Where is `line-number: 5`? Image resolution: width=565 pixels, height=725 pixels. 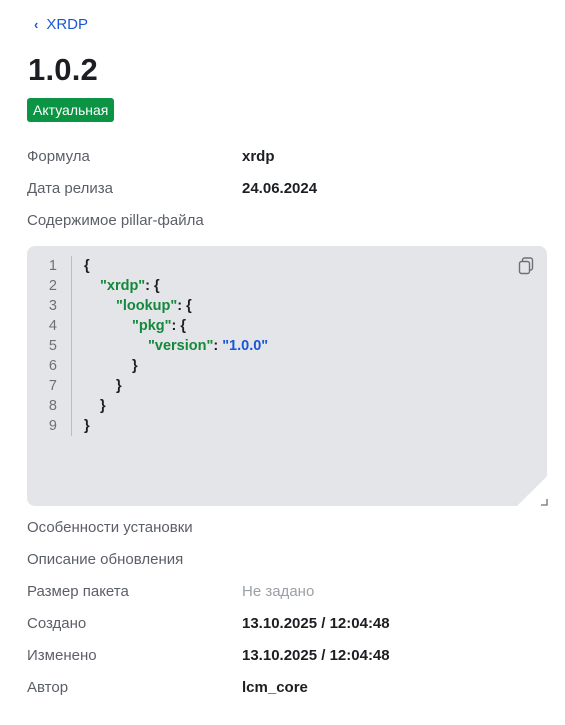 line-number: 5 is located at coordinates (52, 346).